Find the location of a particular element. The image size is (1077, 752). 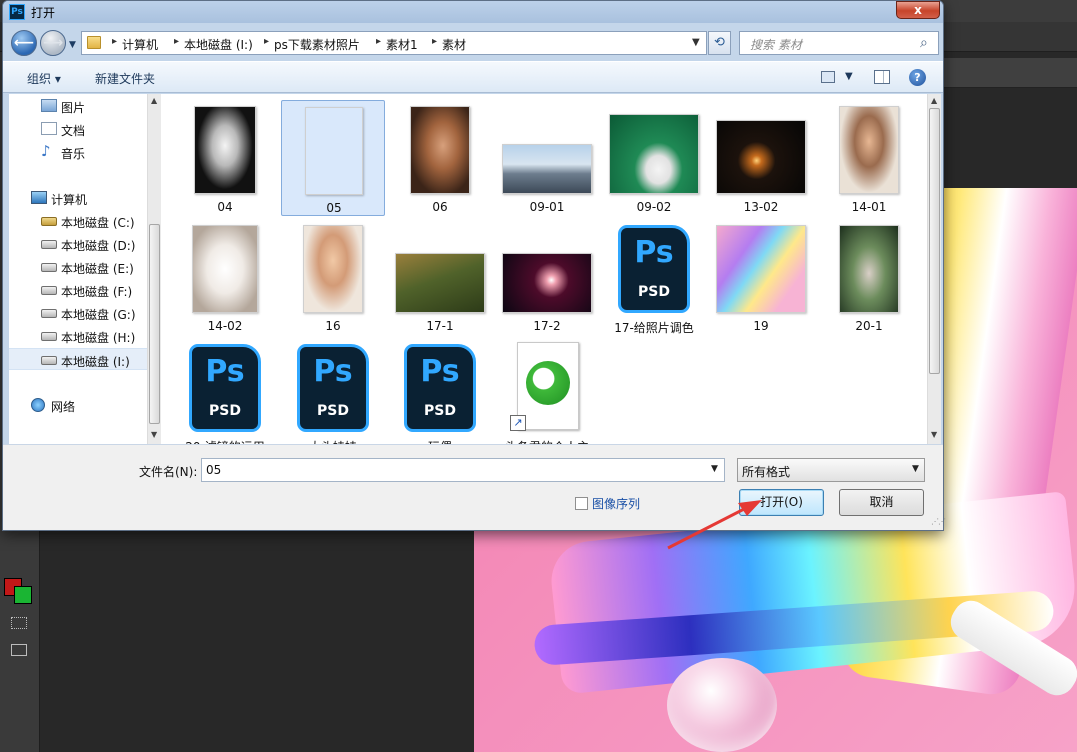

history-dropdown-icon: ▼ is located at coordinates (74, 45).